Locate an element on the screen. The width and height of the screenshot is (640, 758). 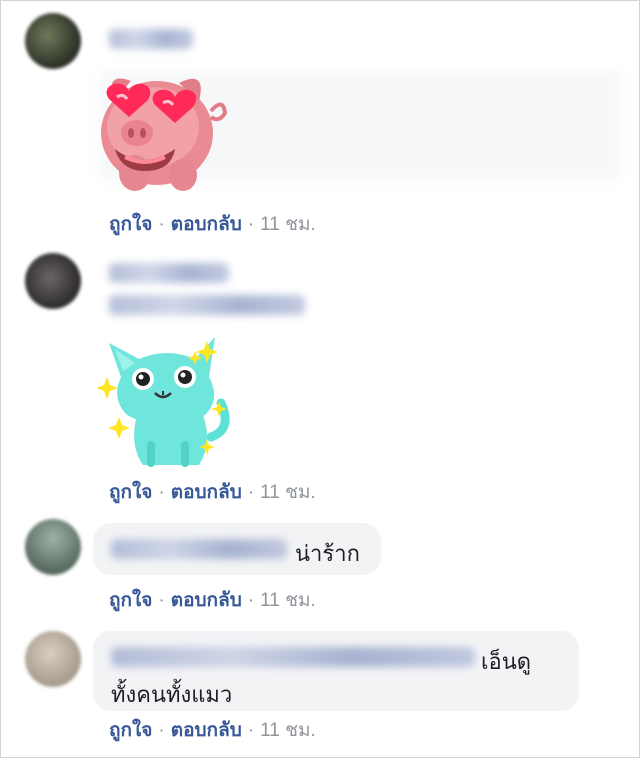
comment-text: เอ็นดู is located at coordinates (506, 661).